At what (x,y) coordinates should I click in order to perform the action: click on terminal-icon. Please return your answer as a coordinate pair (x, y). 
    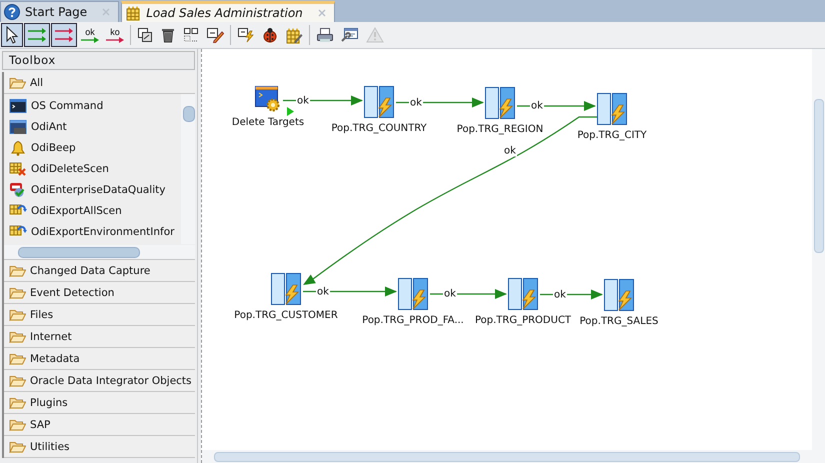
    Looking at the image, I should click on (18, 106).